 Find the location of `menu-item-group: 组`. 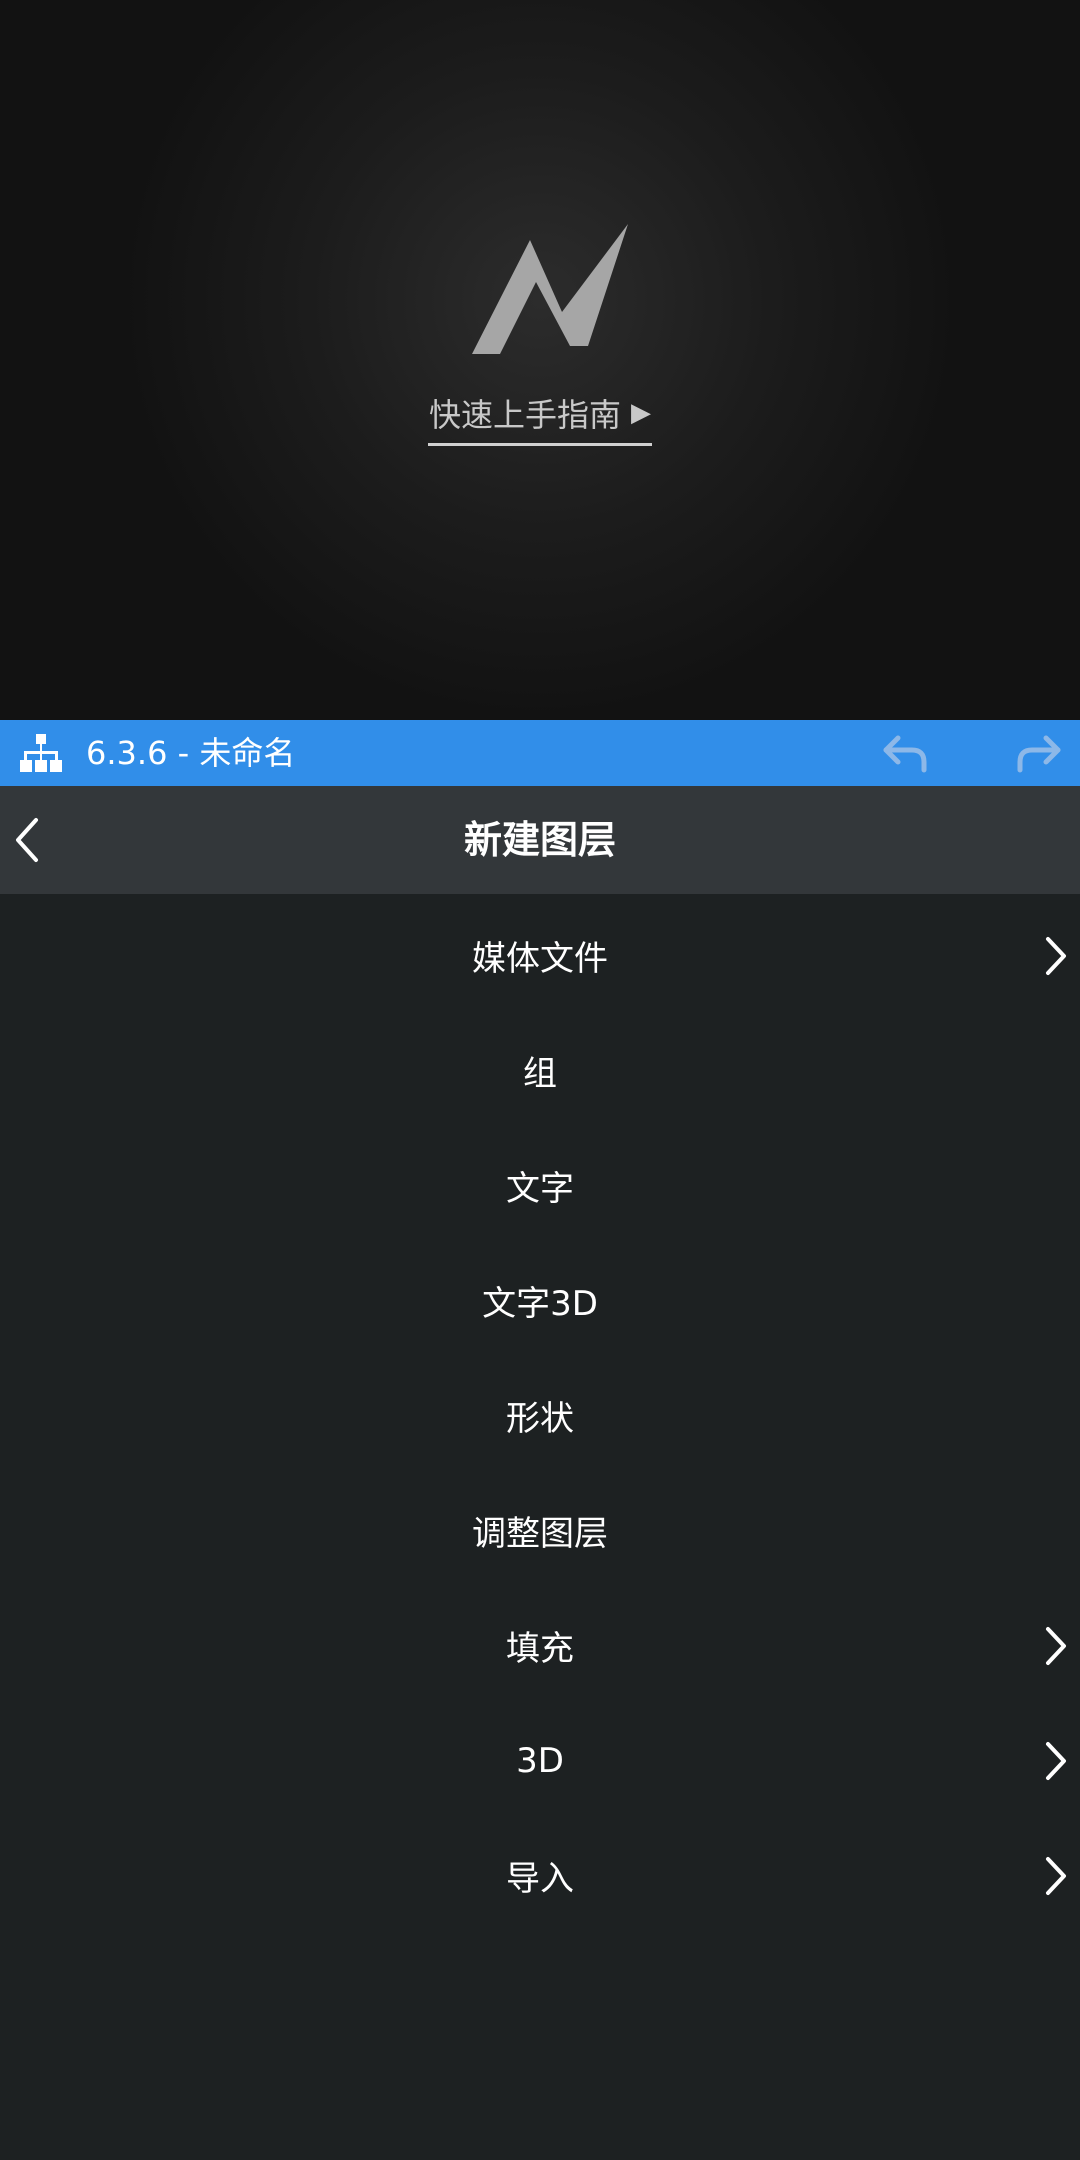

menu-item-group: 组 is located at coordinates (540, 1070).